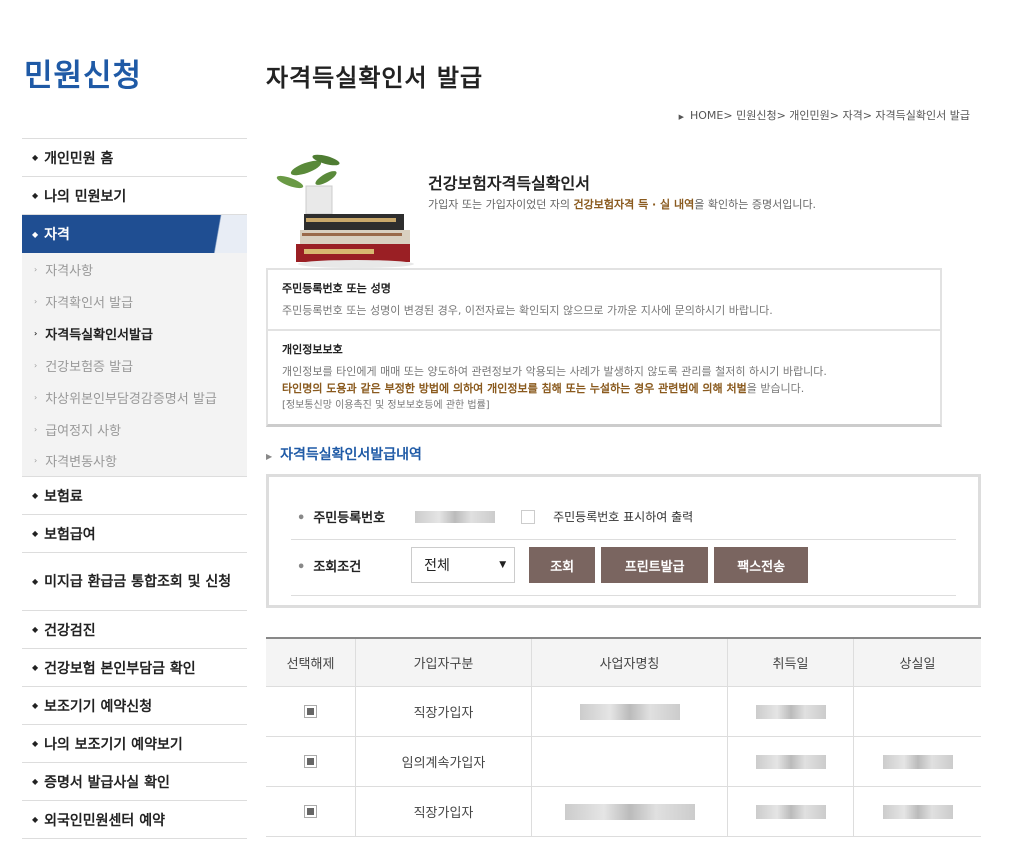 The image size is (1014, 850). I want to click on table-row: 임의계속가입자, so click(623, 762).